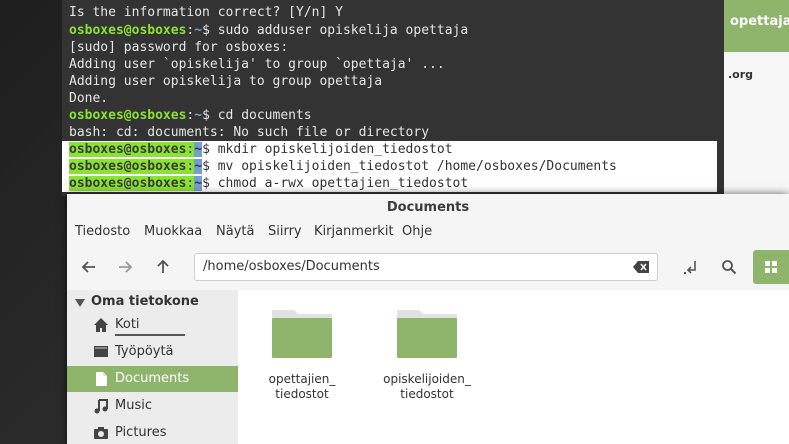  I want to click on toggle-location-button, so click(692, 267).